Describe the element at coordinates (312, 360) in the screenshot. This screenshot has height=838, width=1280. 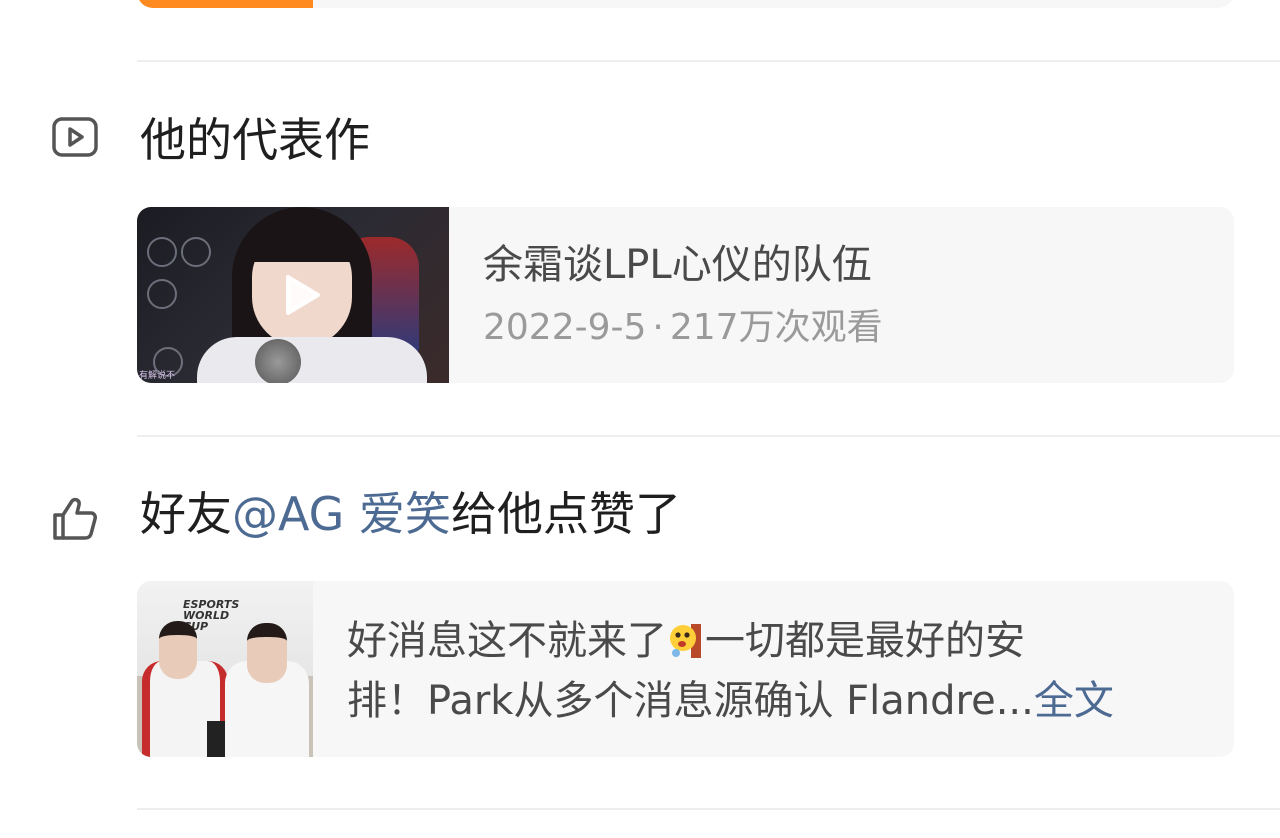
I see `thumbnail-shirt` at that location.